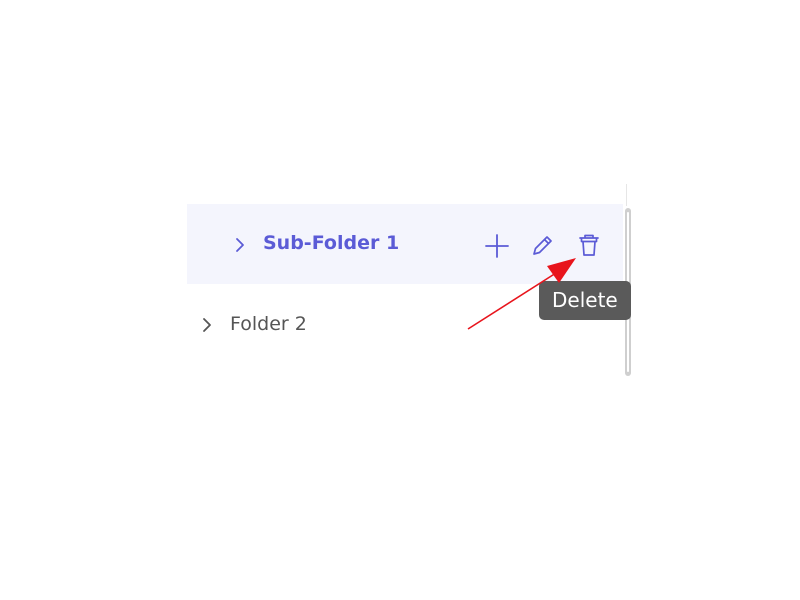  Describe the element at coordinates (331, 243) in the screenshot. I see `tree-item-label: Sub-Folder 1` at that location.